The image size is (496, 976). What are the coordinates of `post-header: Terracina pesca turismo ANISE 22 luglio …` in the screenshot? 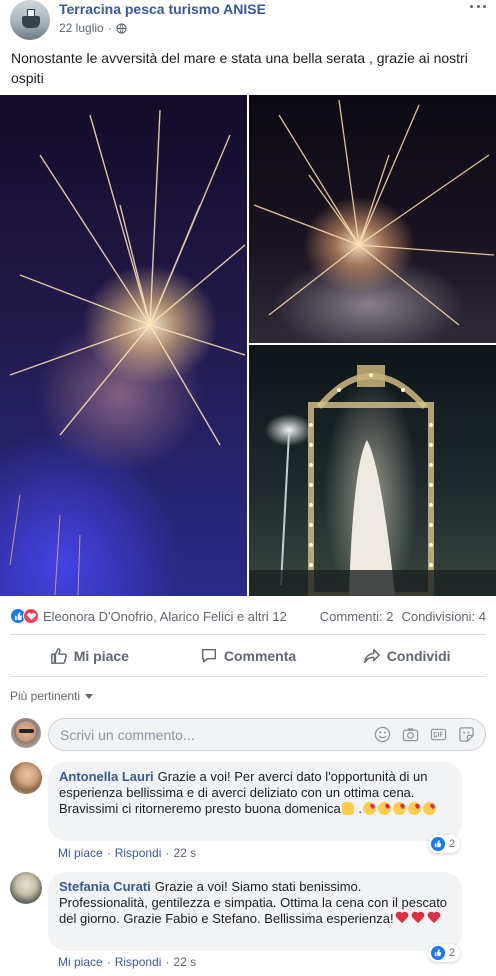 It's located at (248, 21).